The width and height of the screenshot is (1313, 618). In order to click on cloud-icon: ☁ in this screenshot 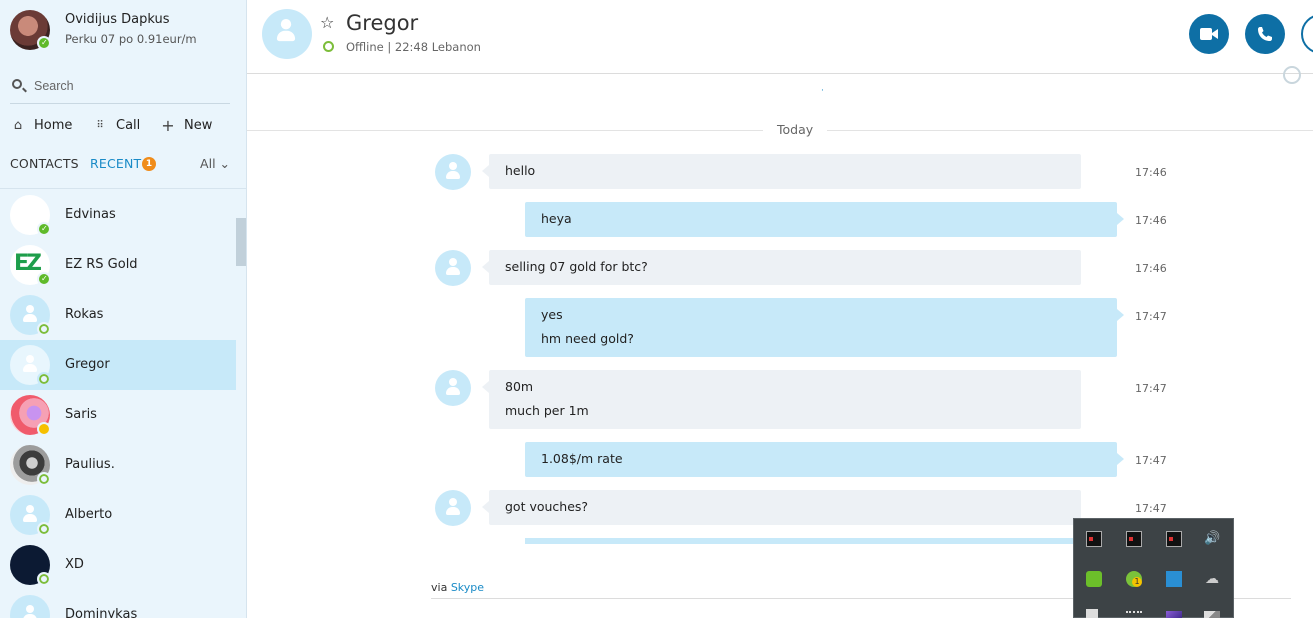, I will do `click(1212, 579)`.